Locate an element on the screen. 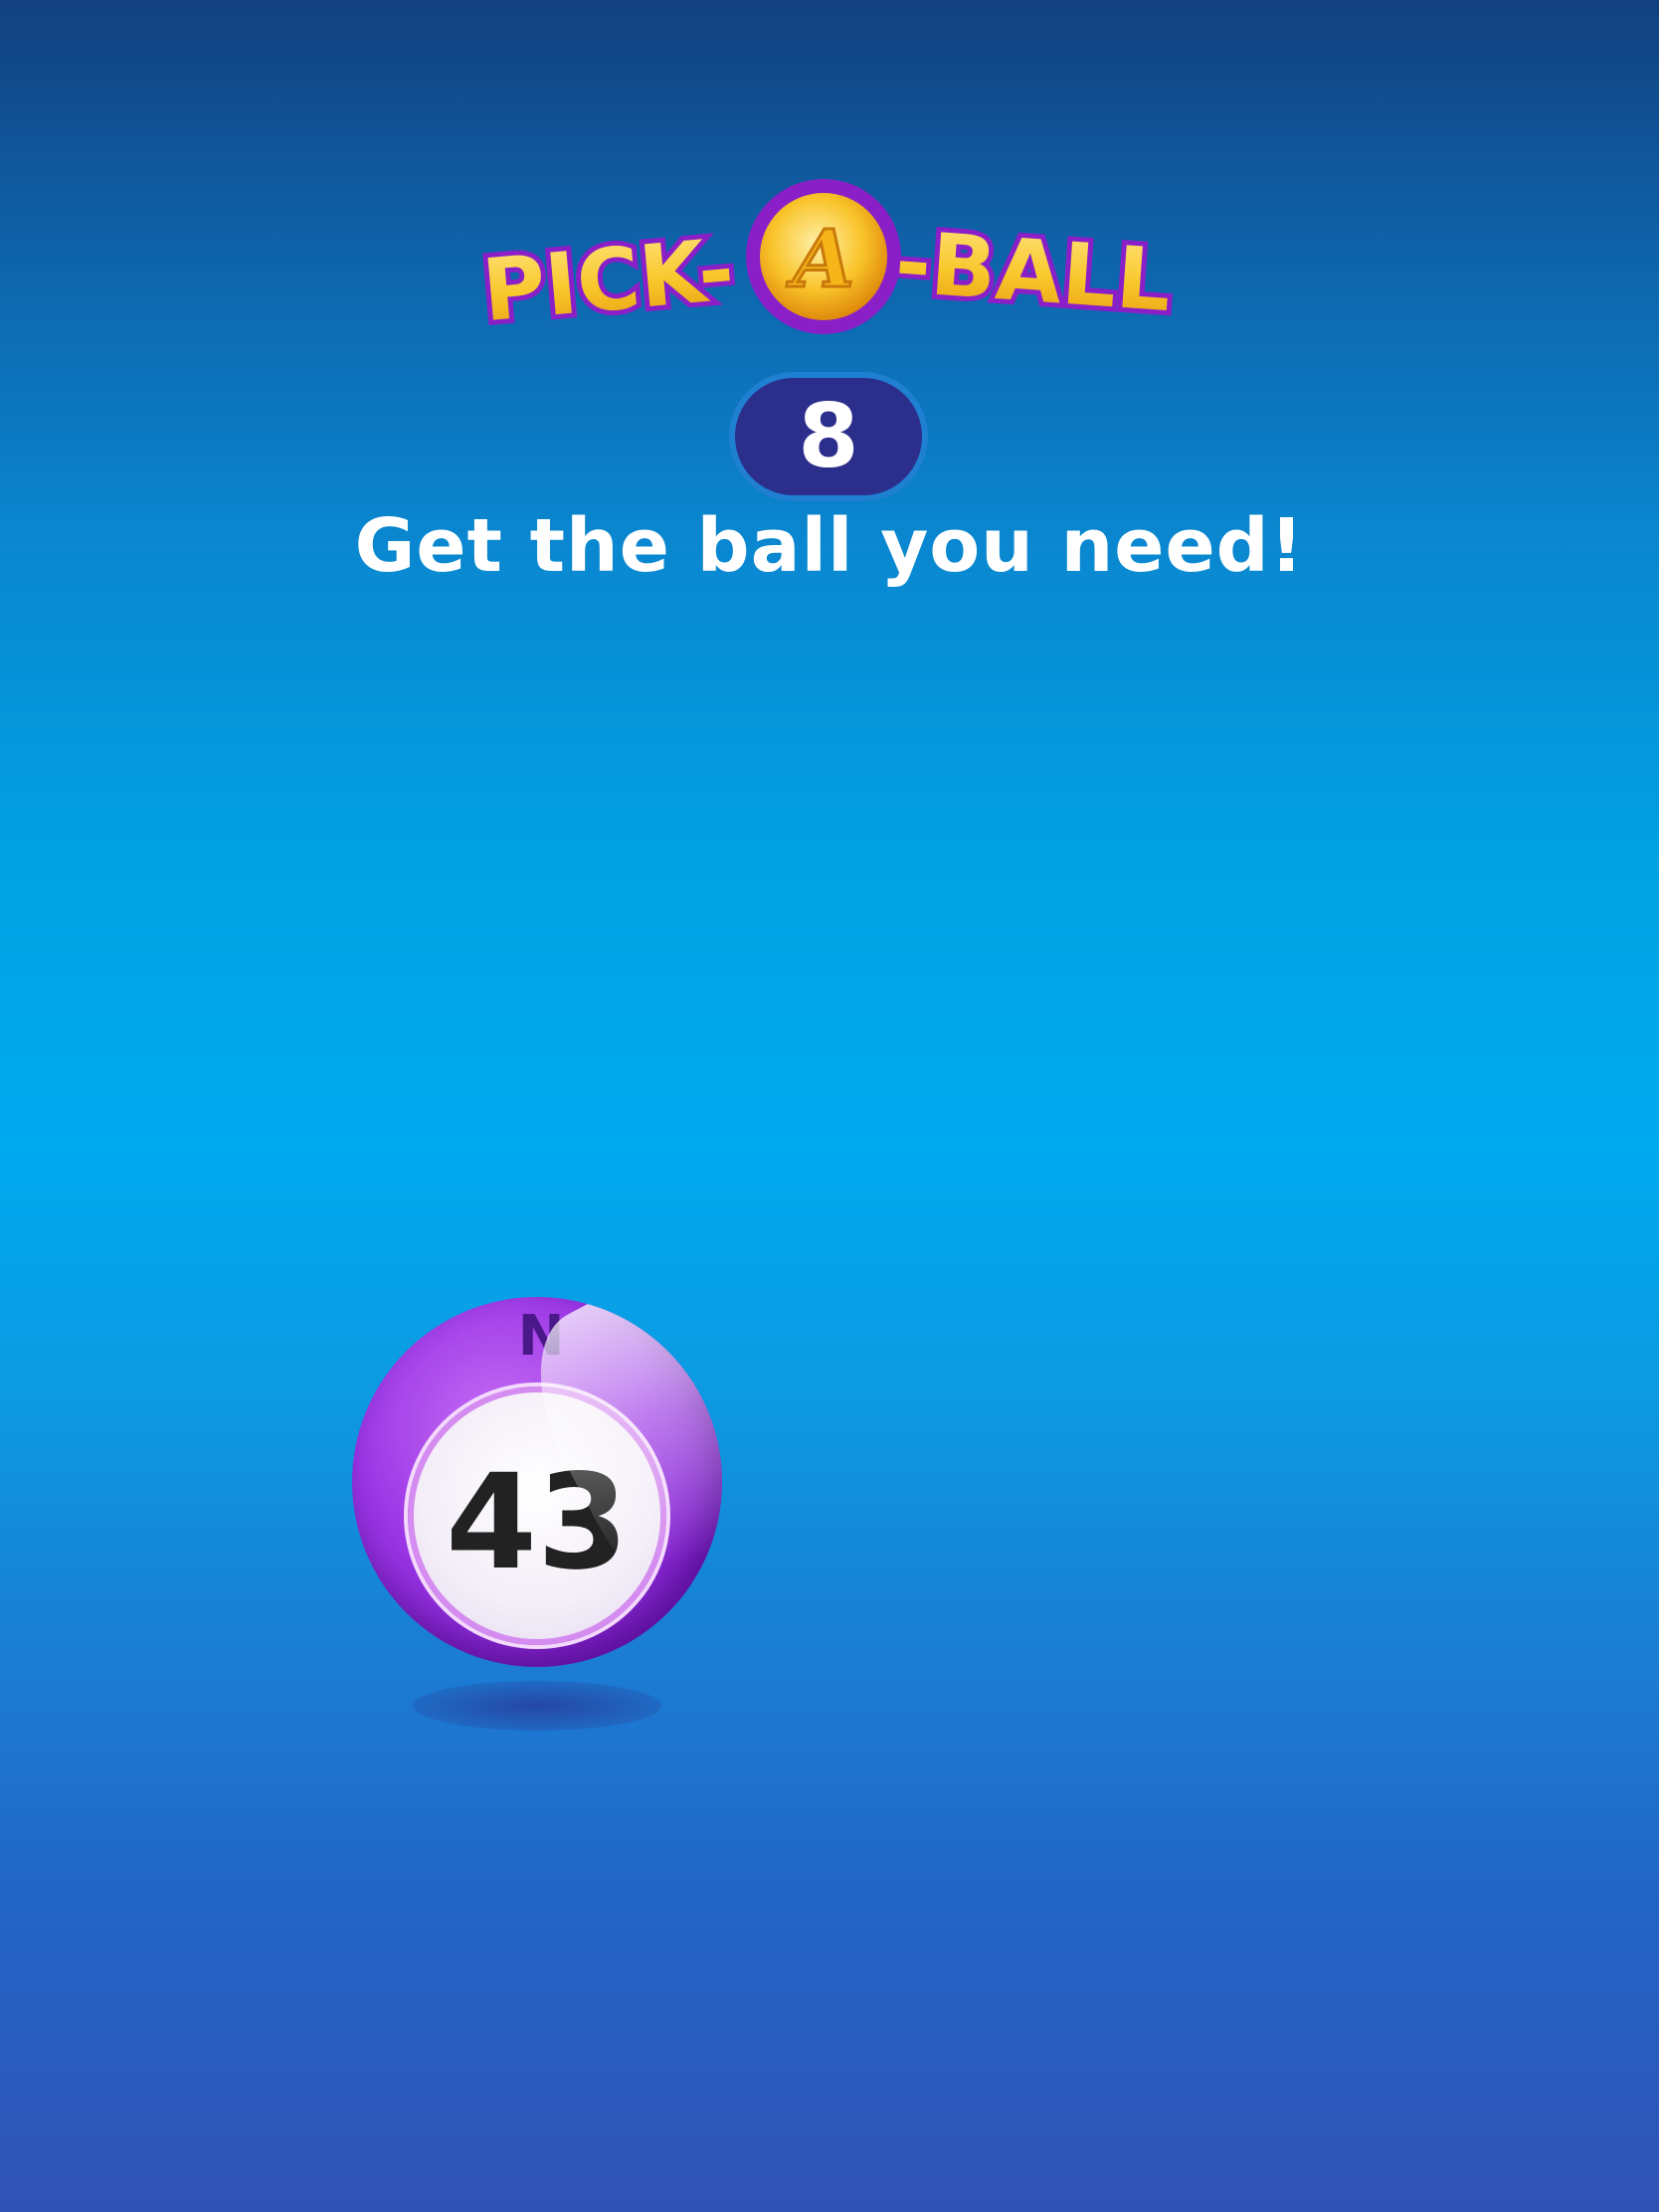 This screenshot has width=1659, height=2212. bingo-ball: N 43 is located at coordinates (537, 1522).